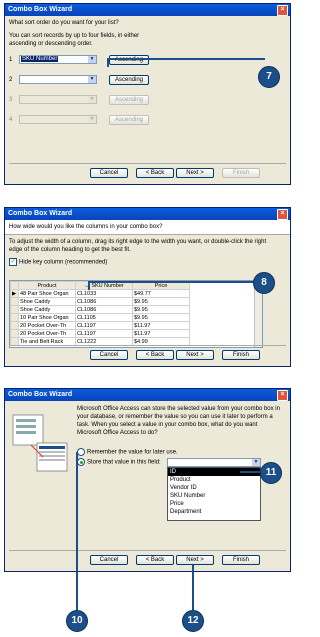 The width and height of the screenshot is (320, 637). What do you see at coordinates (100, 293) in the screenshot?
I see `table-row: ▶ 48 Pair Shoe Organ CL1033 $49.77` at bounding box center [100, 293].